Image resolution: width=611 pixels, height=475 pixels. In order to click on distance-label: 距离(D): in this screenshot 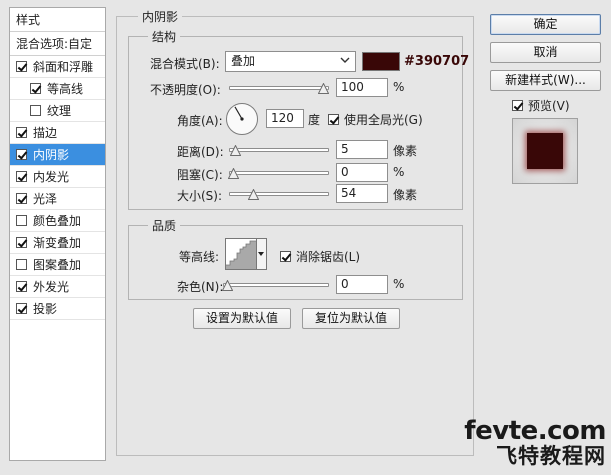, I will do `click(200, 152)`.